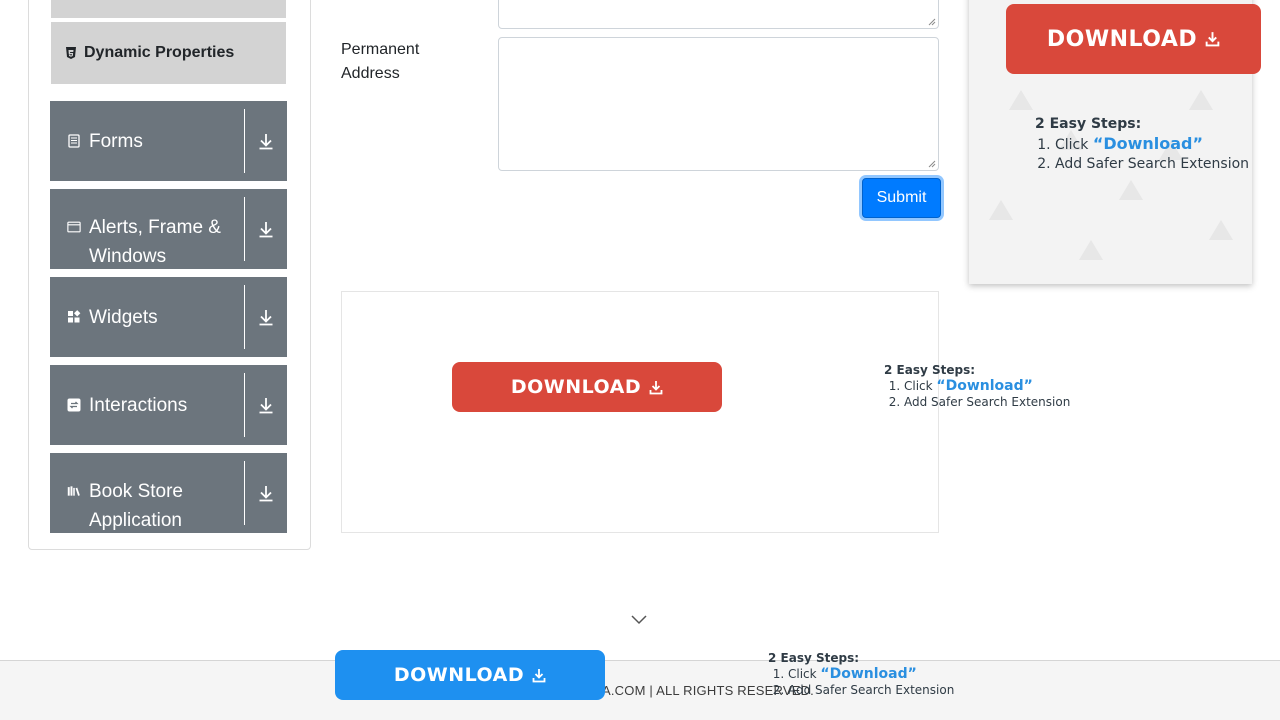 The image size is (1280, 720). I want to click on chevron-down-icon, so click(639, 619).